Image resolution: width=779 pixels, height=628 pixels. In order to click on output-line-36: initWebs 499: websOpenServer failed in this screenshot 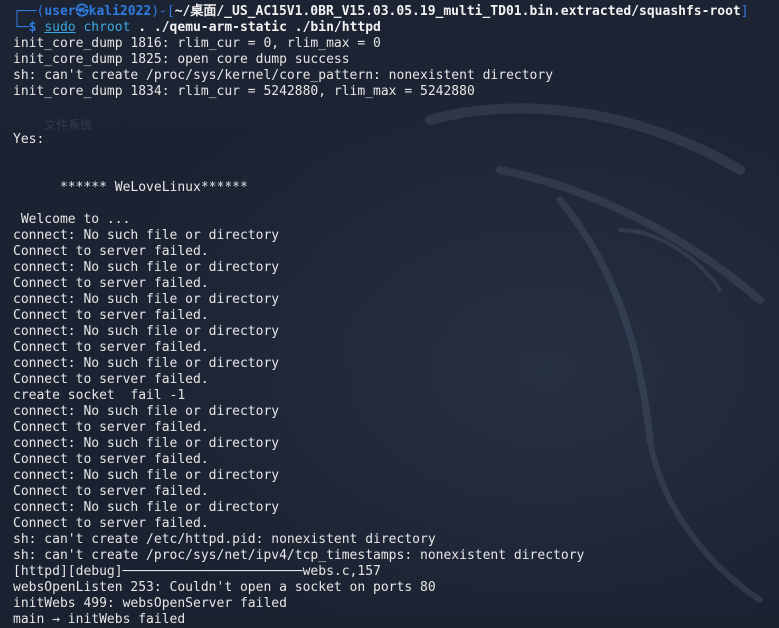, I will do `click(150, 603)`.